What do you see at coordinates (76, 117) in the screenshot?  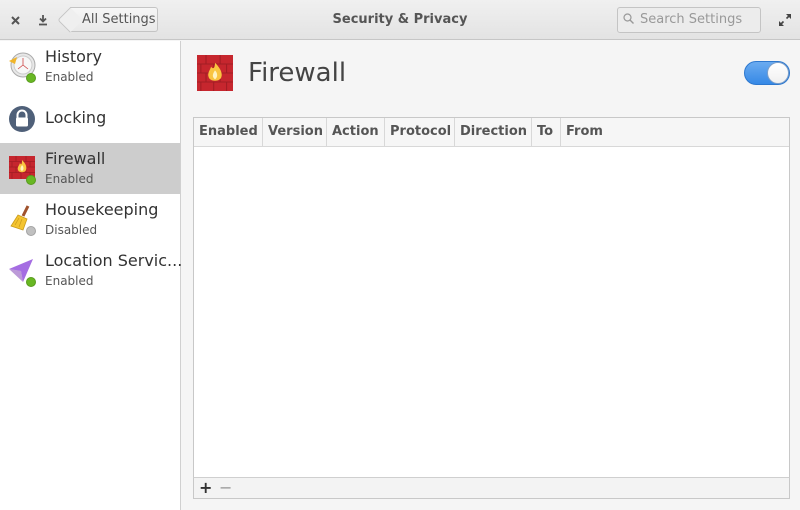 I see `sidebar-item-label: Locking` at bounding box center [76, 117].